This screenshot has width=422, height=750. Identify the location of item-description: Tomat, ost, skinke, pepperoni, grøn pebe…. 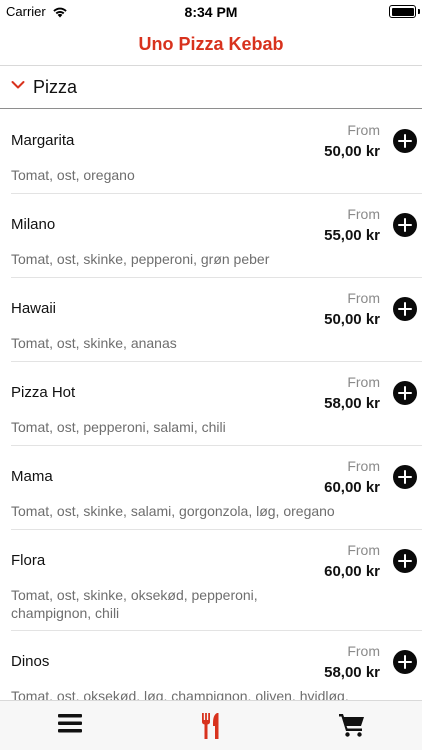
(140, 259).